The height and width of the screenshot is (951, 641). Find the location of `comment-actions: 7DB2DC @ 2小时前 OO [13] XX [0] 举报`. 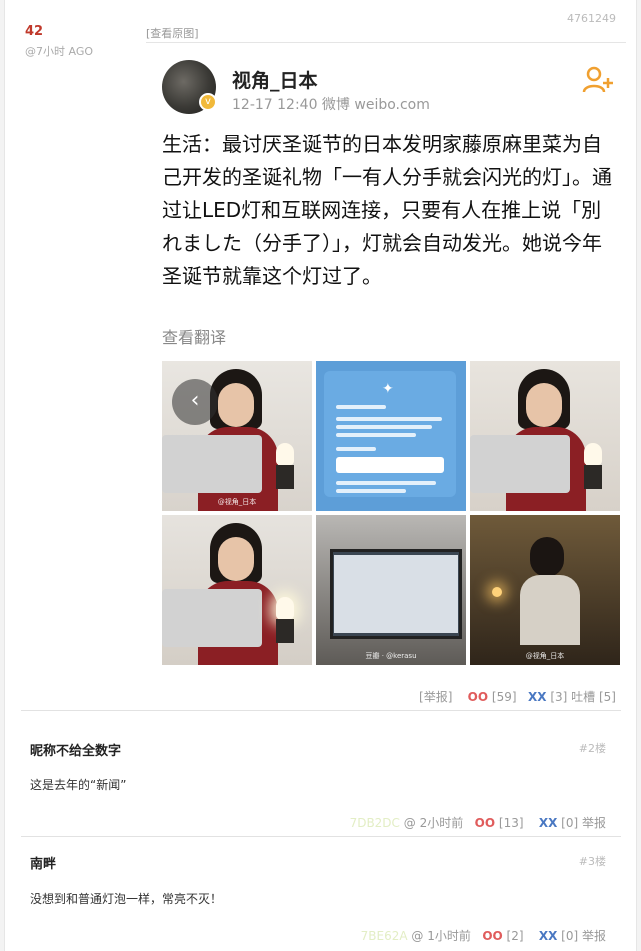

comment-actions: 7DB2DC @ 2小时前 OO [13] XX [0] 举报 is located at coordinates (478, 822).